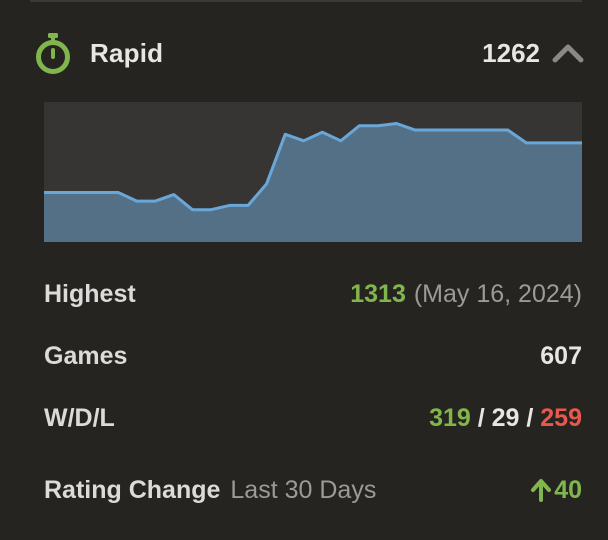  What do you see at coordinates (303, 489) in the screenshot?
I see `rating-change-period: Last 30 Days` at bounding box center [303, 489].